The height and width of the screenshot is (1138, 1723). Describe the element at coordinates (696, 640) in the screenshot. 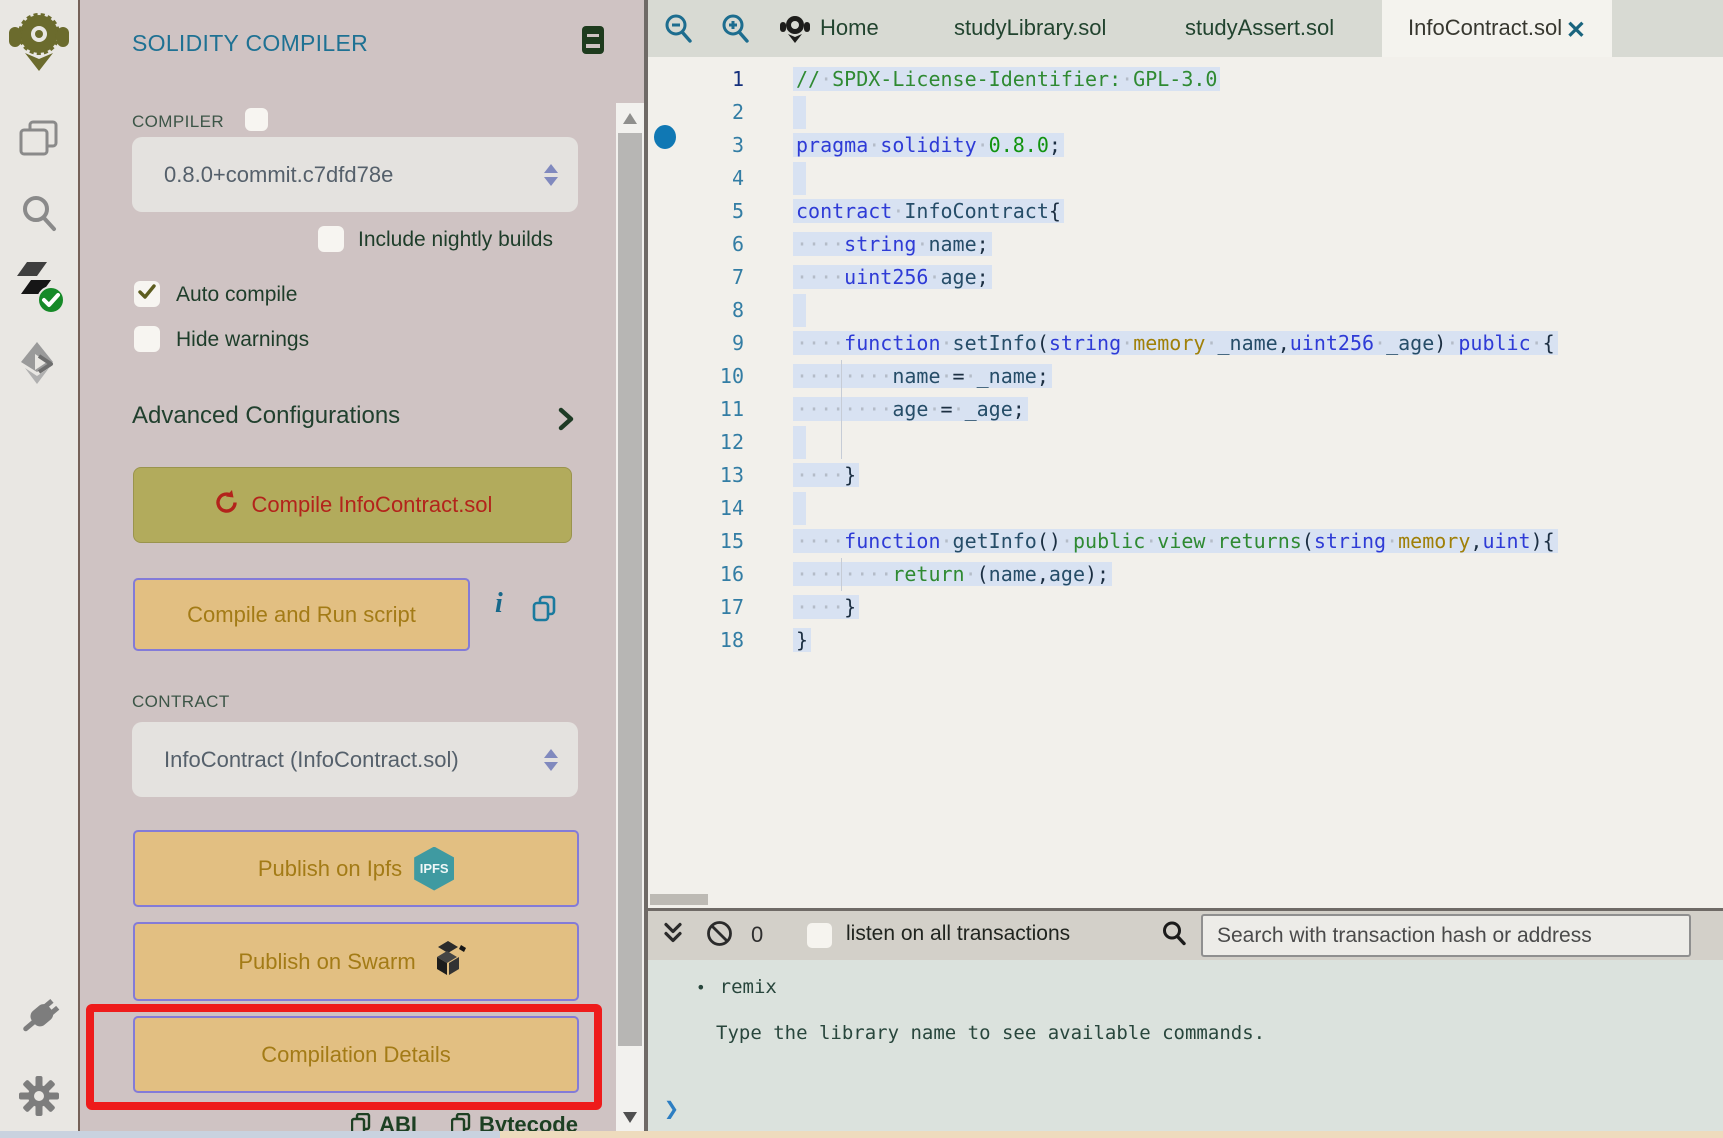

I see `line-number: 18` at that location.